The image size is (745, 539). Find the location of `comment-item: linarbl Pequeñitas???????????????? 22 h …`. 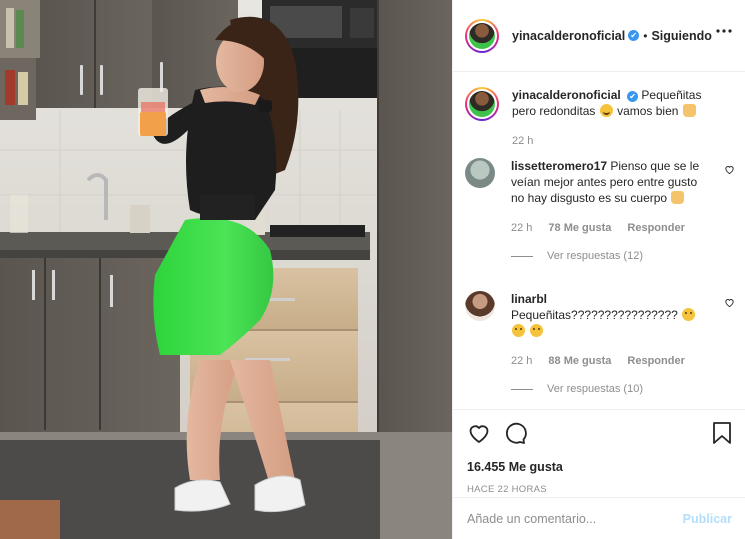

comment-item: linarbl Pequeñitas???????????????? 22 h … is located at coordinates (600, 344).